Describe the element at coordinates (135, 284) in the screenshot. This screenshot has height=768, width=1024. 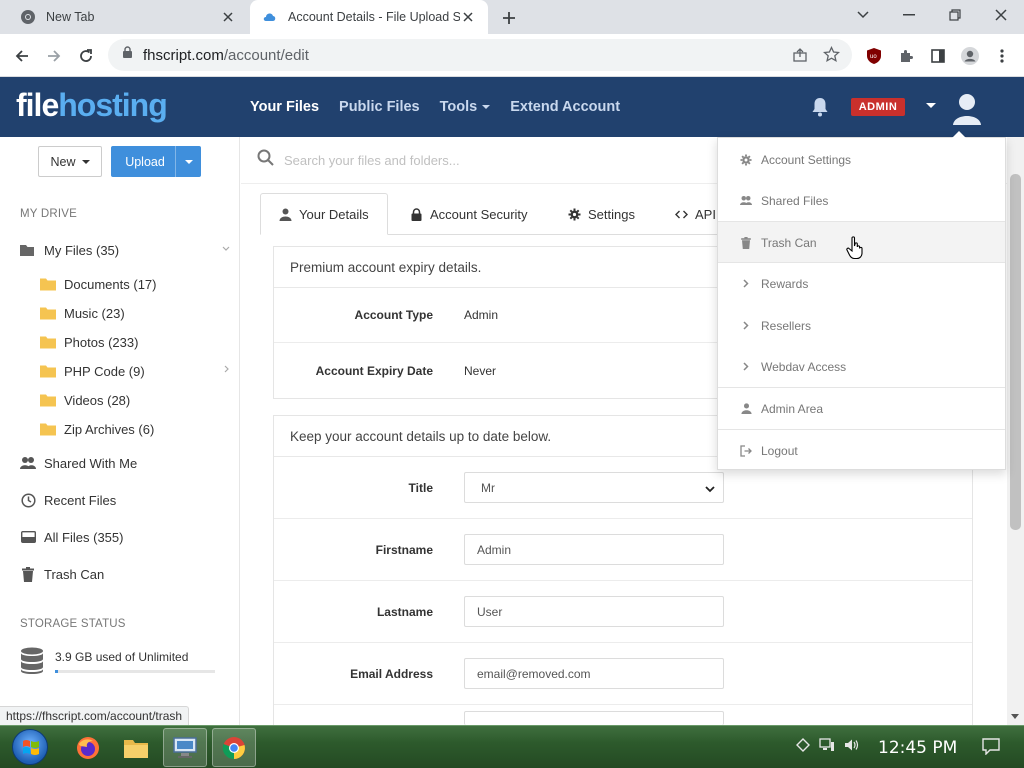
I see `folder-item: Documents (17)` at that location.